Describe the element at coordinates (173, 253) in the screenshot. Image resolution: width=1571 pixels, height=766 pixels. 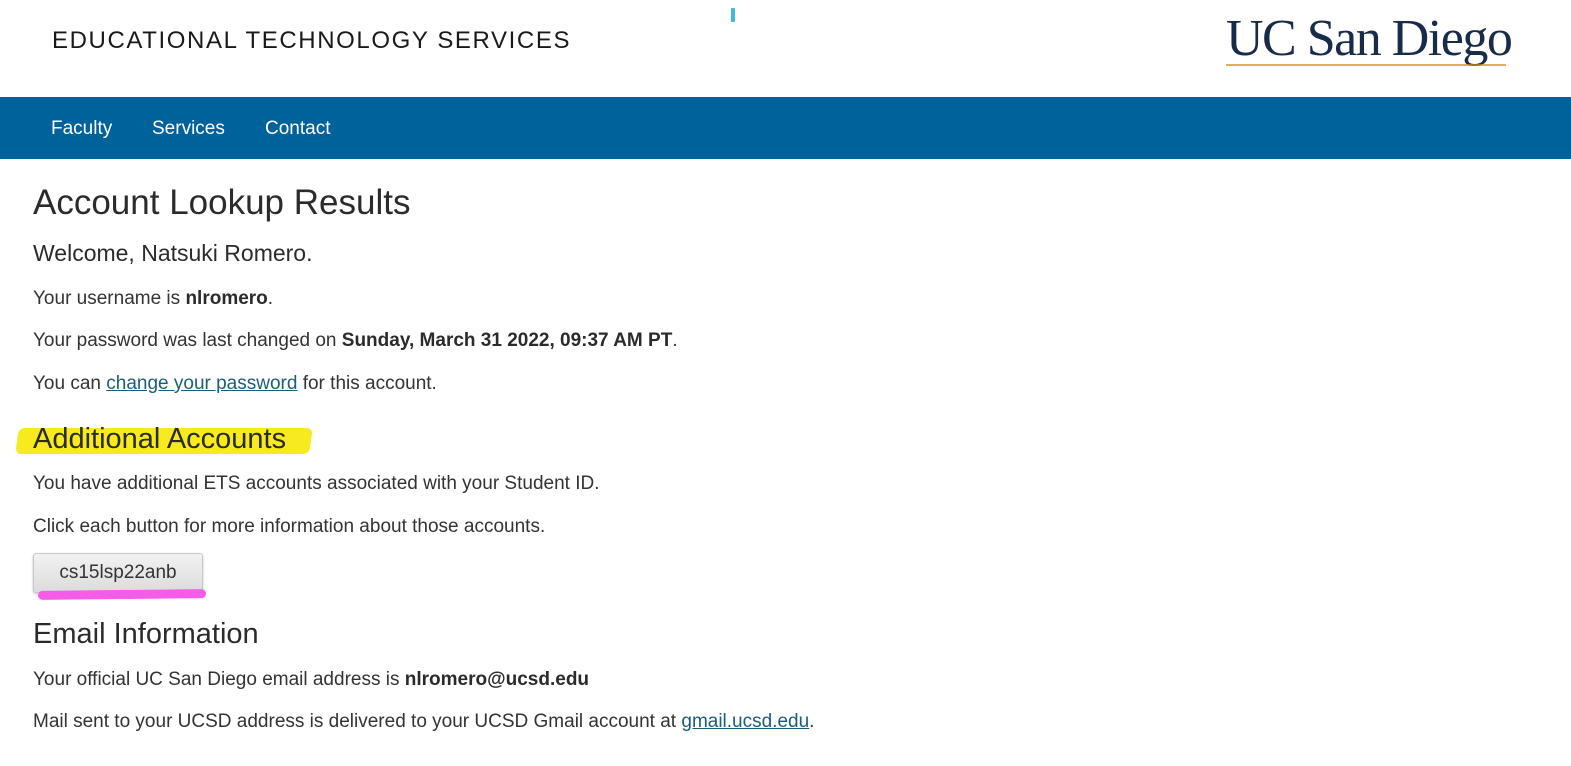
I see `welcome-message: Welcome, Natsuki Romero.` at that location.